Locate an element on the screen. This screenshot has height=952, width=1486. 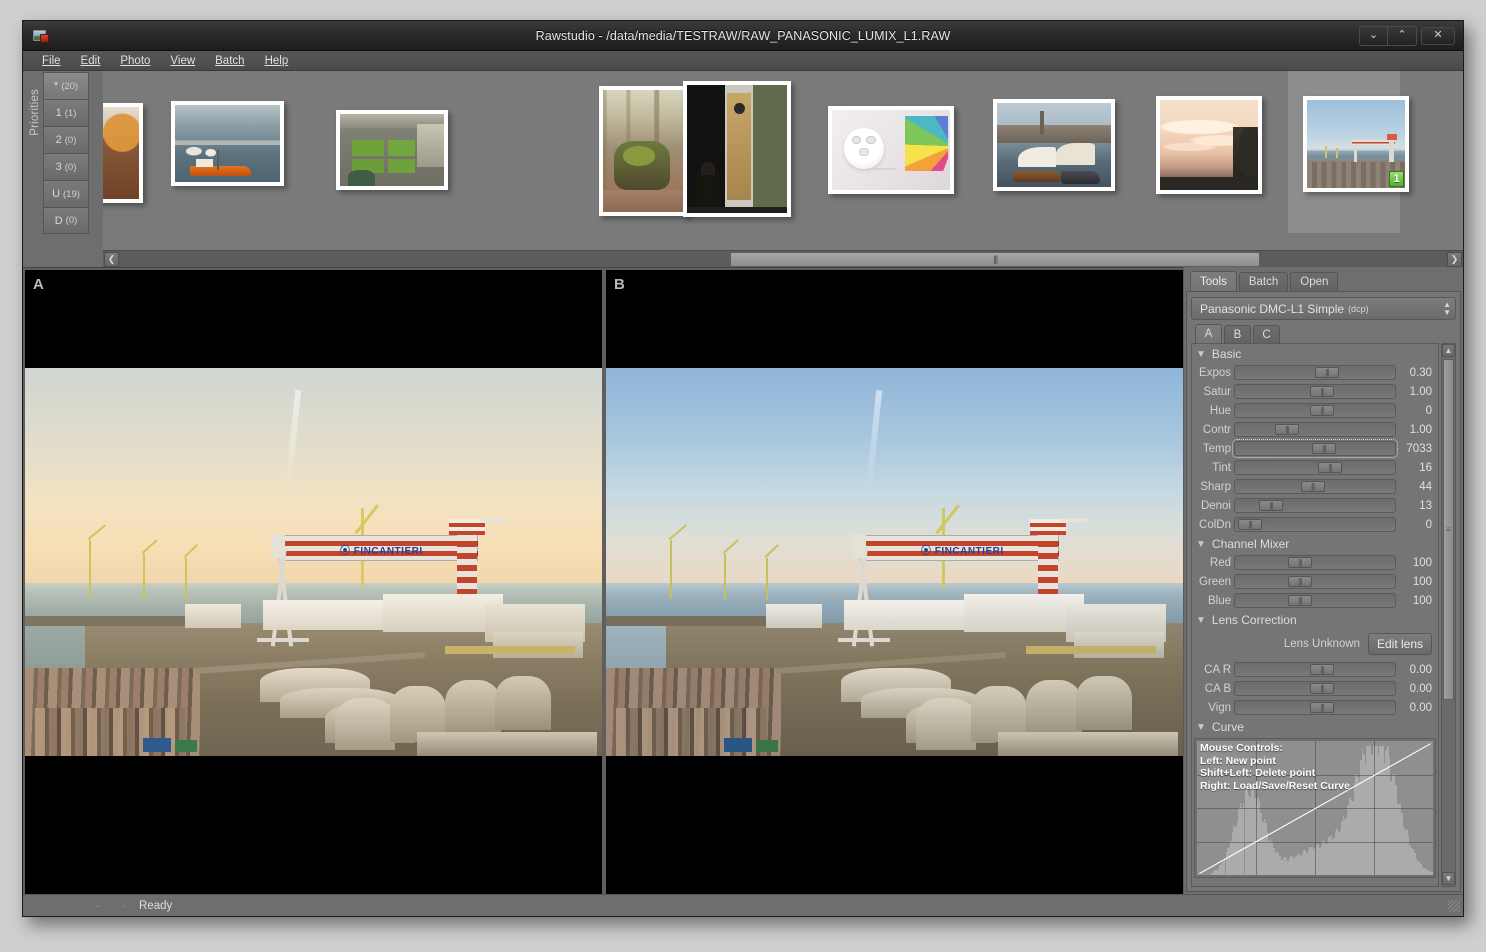
slider-row-ca-blue: CA B ||| 0.00 is located at coordinates (1315, 688).